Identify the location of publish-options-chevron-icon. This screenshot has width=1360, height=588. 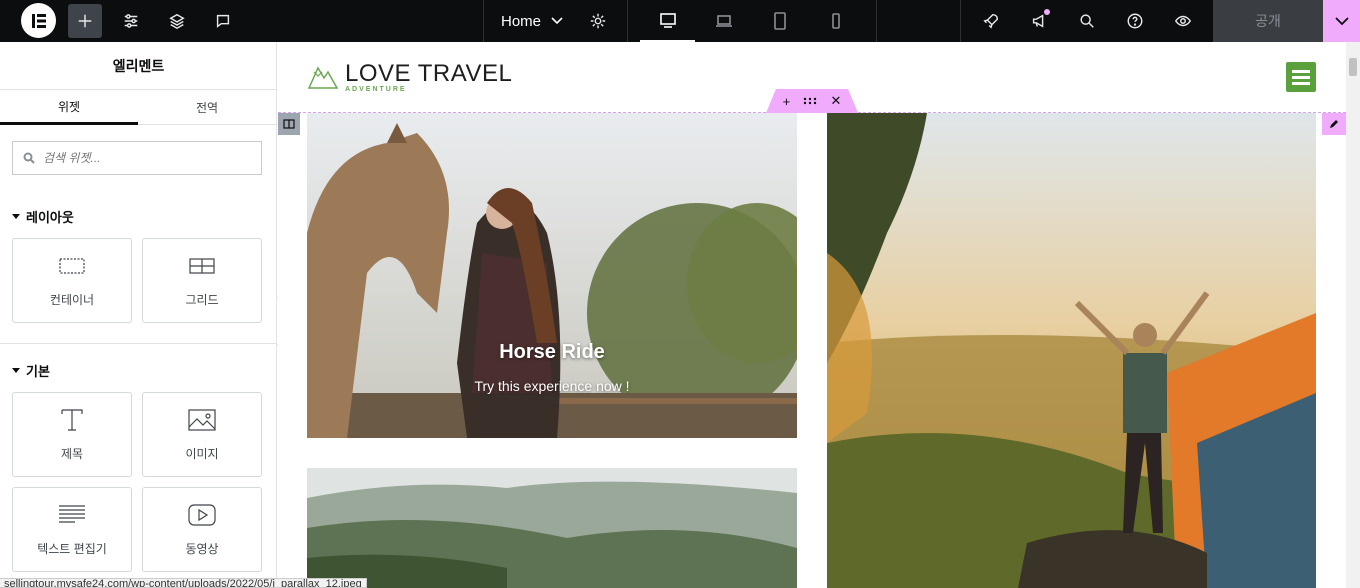
(1341, 21).